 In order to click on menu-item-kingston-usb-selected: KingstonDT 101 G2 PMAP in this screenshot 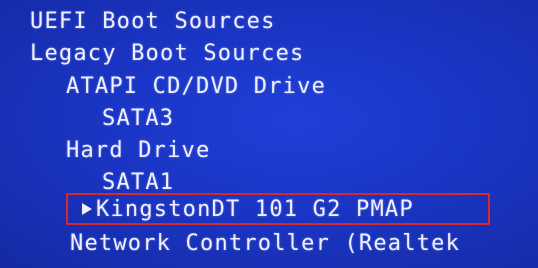, I will do `click(278, 209)`.